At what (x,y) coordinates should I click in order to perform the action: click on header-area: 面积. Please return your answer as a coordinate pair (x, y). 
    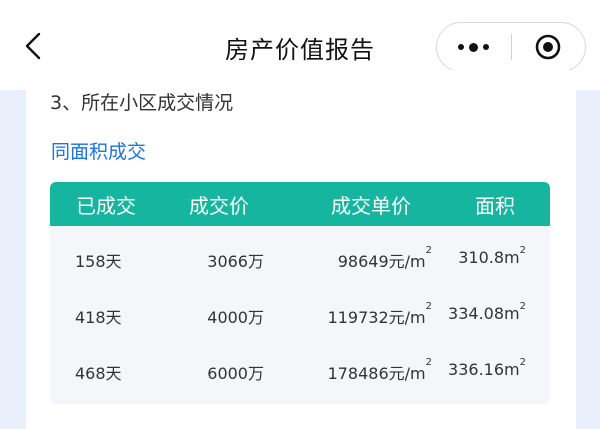
    Looking at the image, I should click on (495, 206).